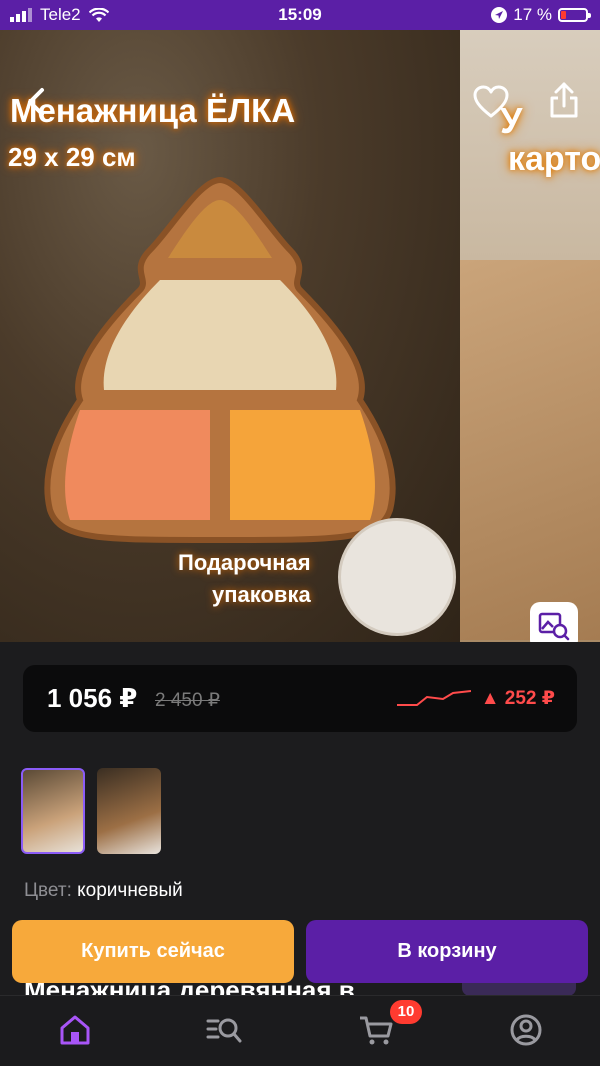 Image resolution: width=600 pixels, height=1066 pixels. Describe the element at coordinates (397, 577) in the screenshot. I see `gift-stamp-image` at that location.